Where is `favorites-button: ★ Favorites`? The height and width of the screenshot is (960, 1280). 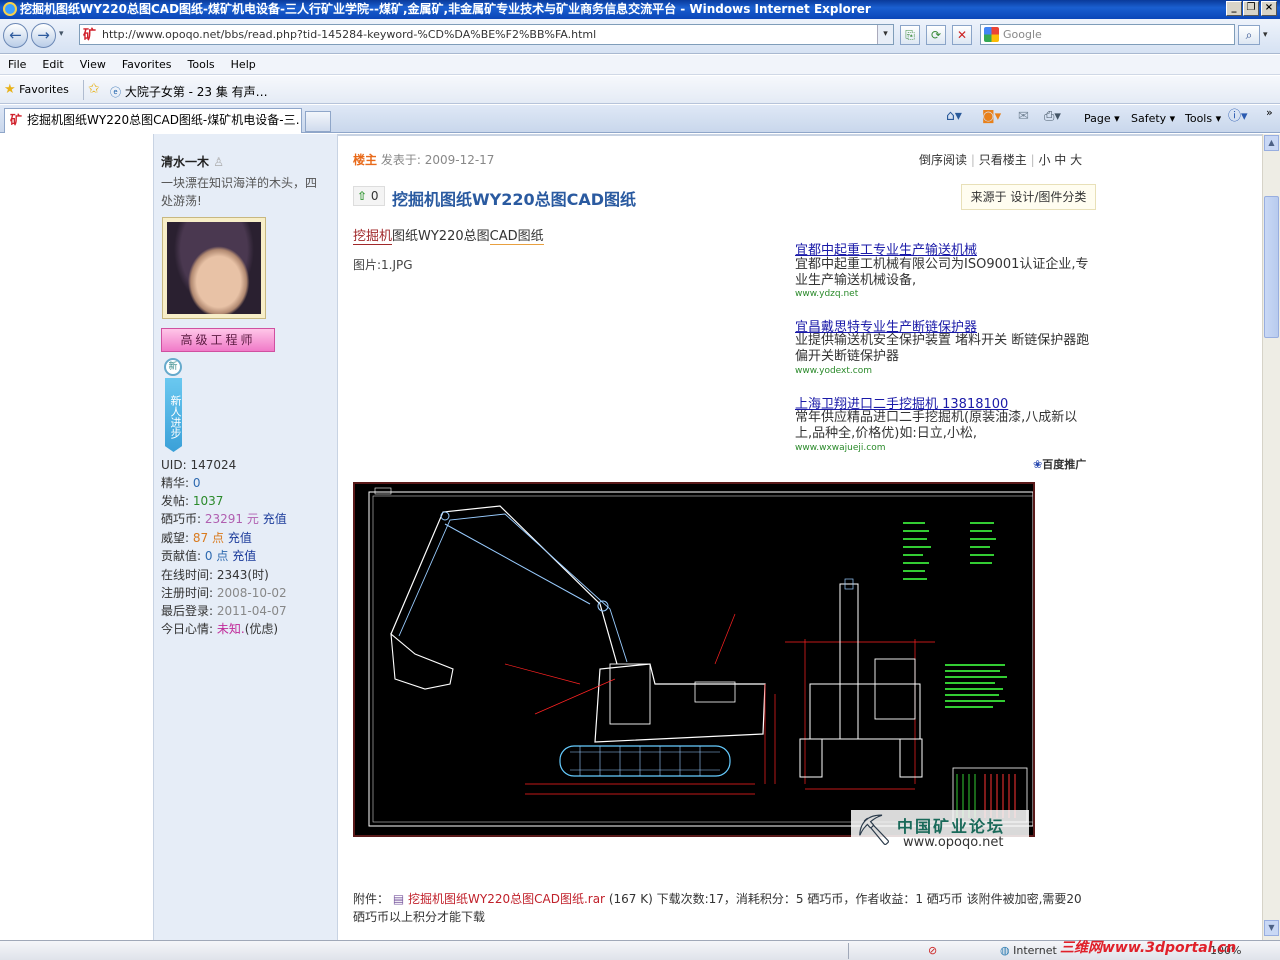 favorites-button: ★ Favorites is located at coordinates (36, 89).